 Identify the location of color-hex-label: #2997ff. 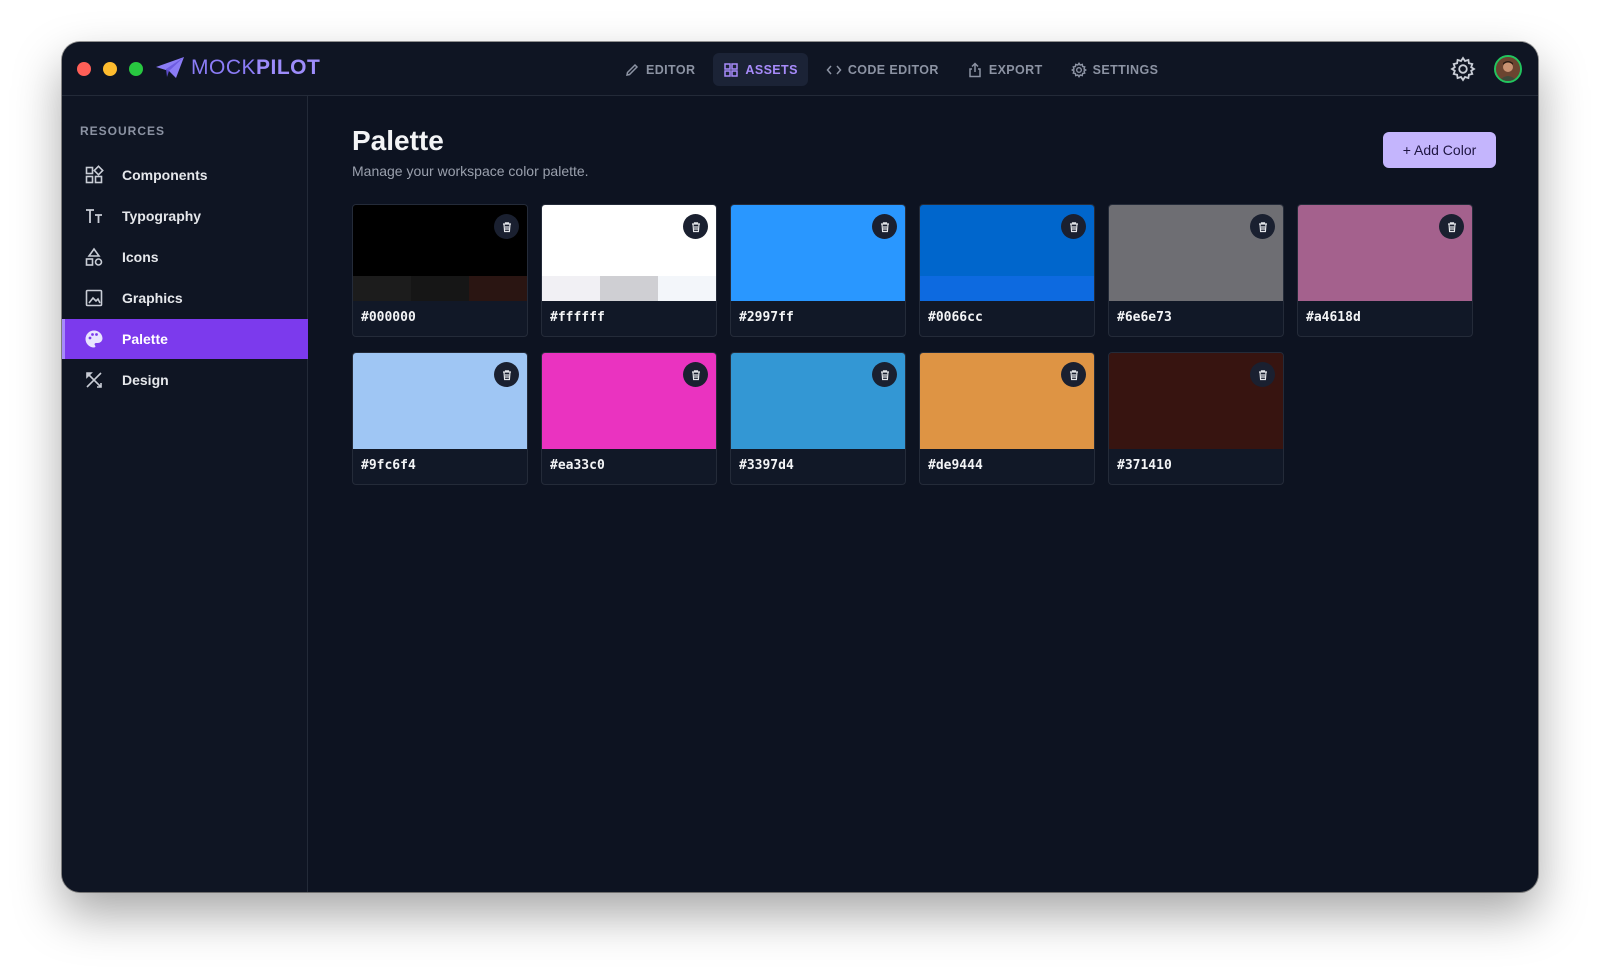
(766, 317).